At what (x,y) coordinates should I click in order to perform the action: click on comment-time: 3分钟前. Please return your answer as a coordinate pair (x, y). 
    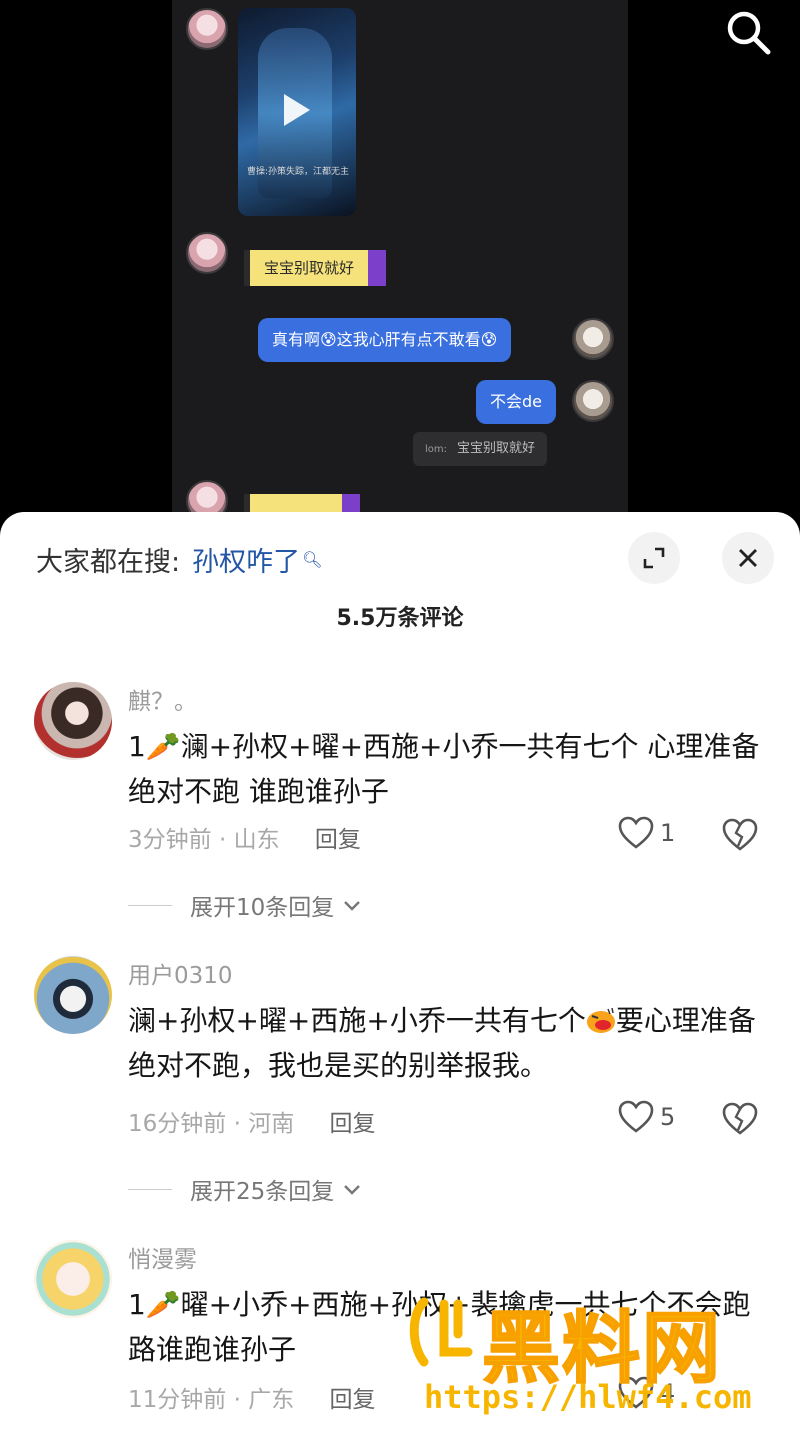
    Looking at the image, I should click on (170, 840).